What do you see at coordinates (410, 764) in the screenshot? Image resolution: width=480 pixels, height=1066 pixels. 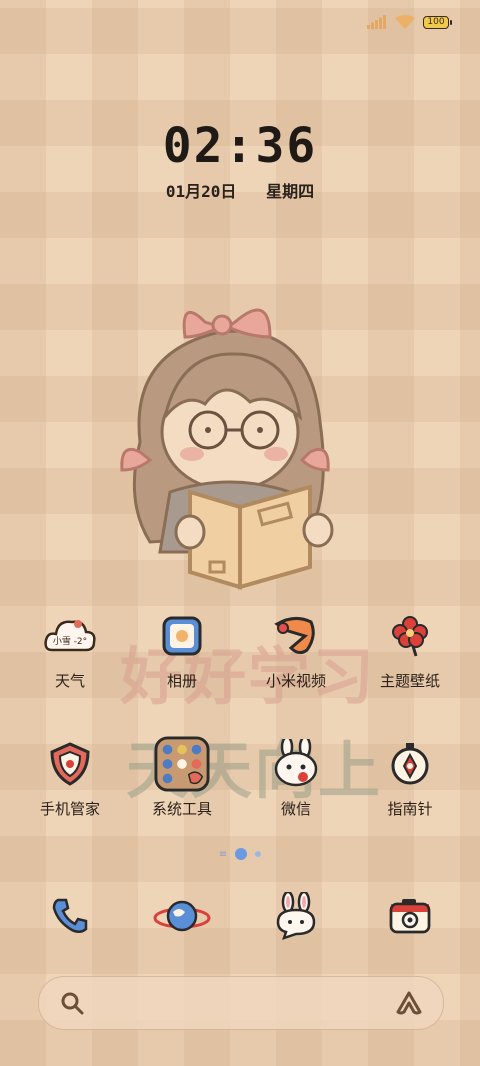 I see `compass-icon` at bounding box center [410, 764].